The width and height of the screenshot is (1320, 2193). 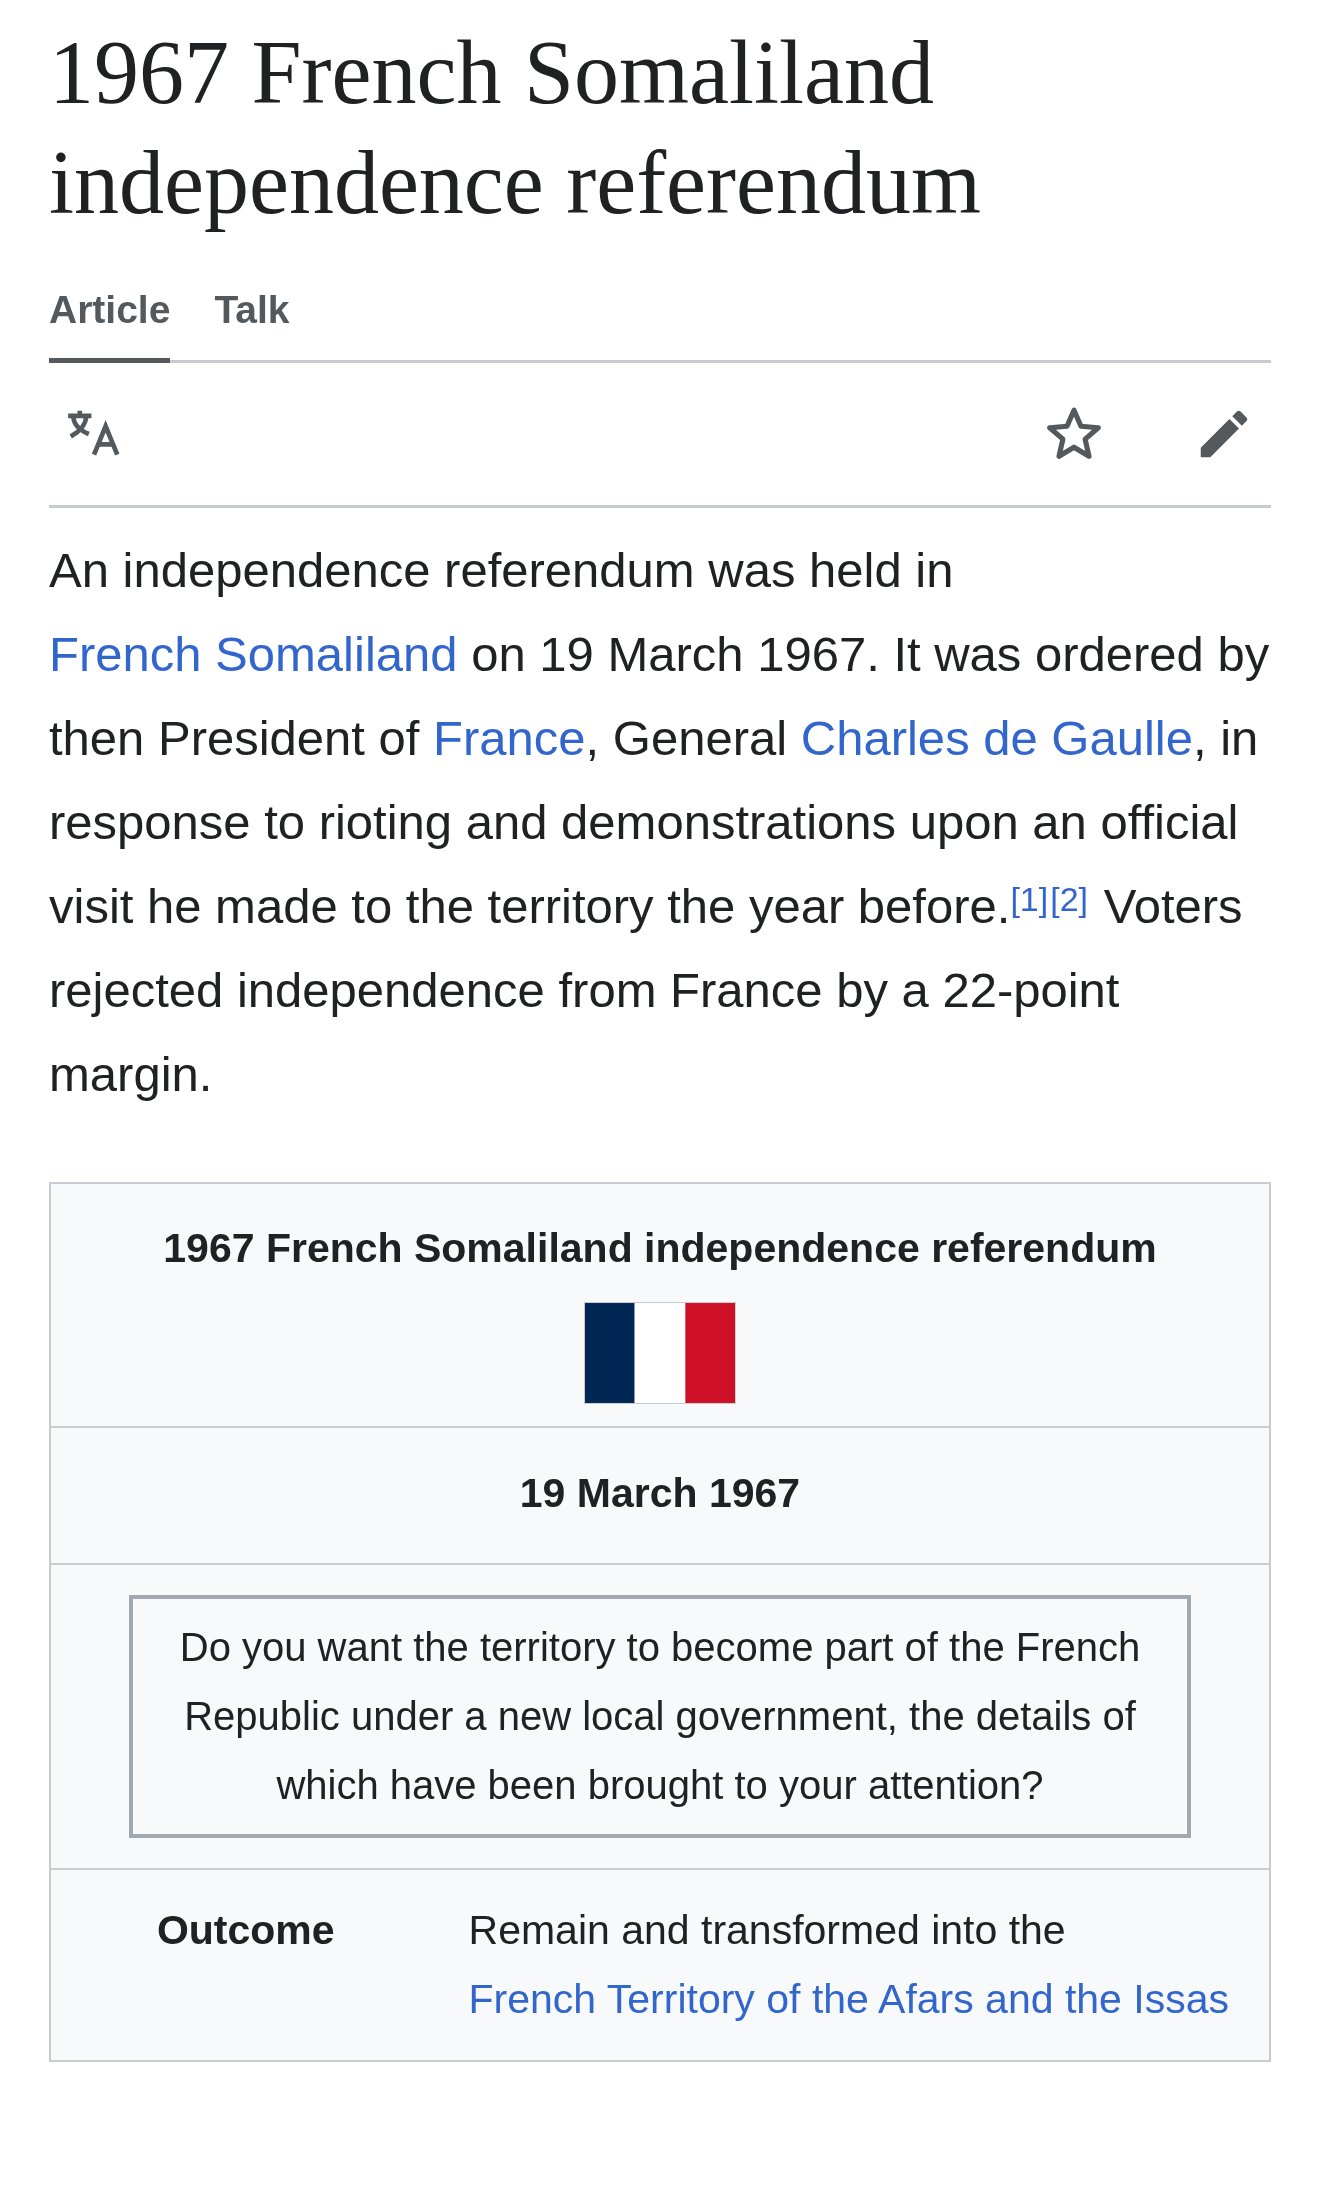 I want to click on question-text: Do you want the territory to become part of the French Republic under a new local government, the details of which have been brought to your attention?, so click(x=660, y=1716).